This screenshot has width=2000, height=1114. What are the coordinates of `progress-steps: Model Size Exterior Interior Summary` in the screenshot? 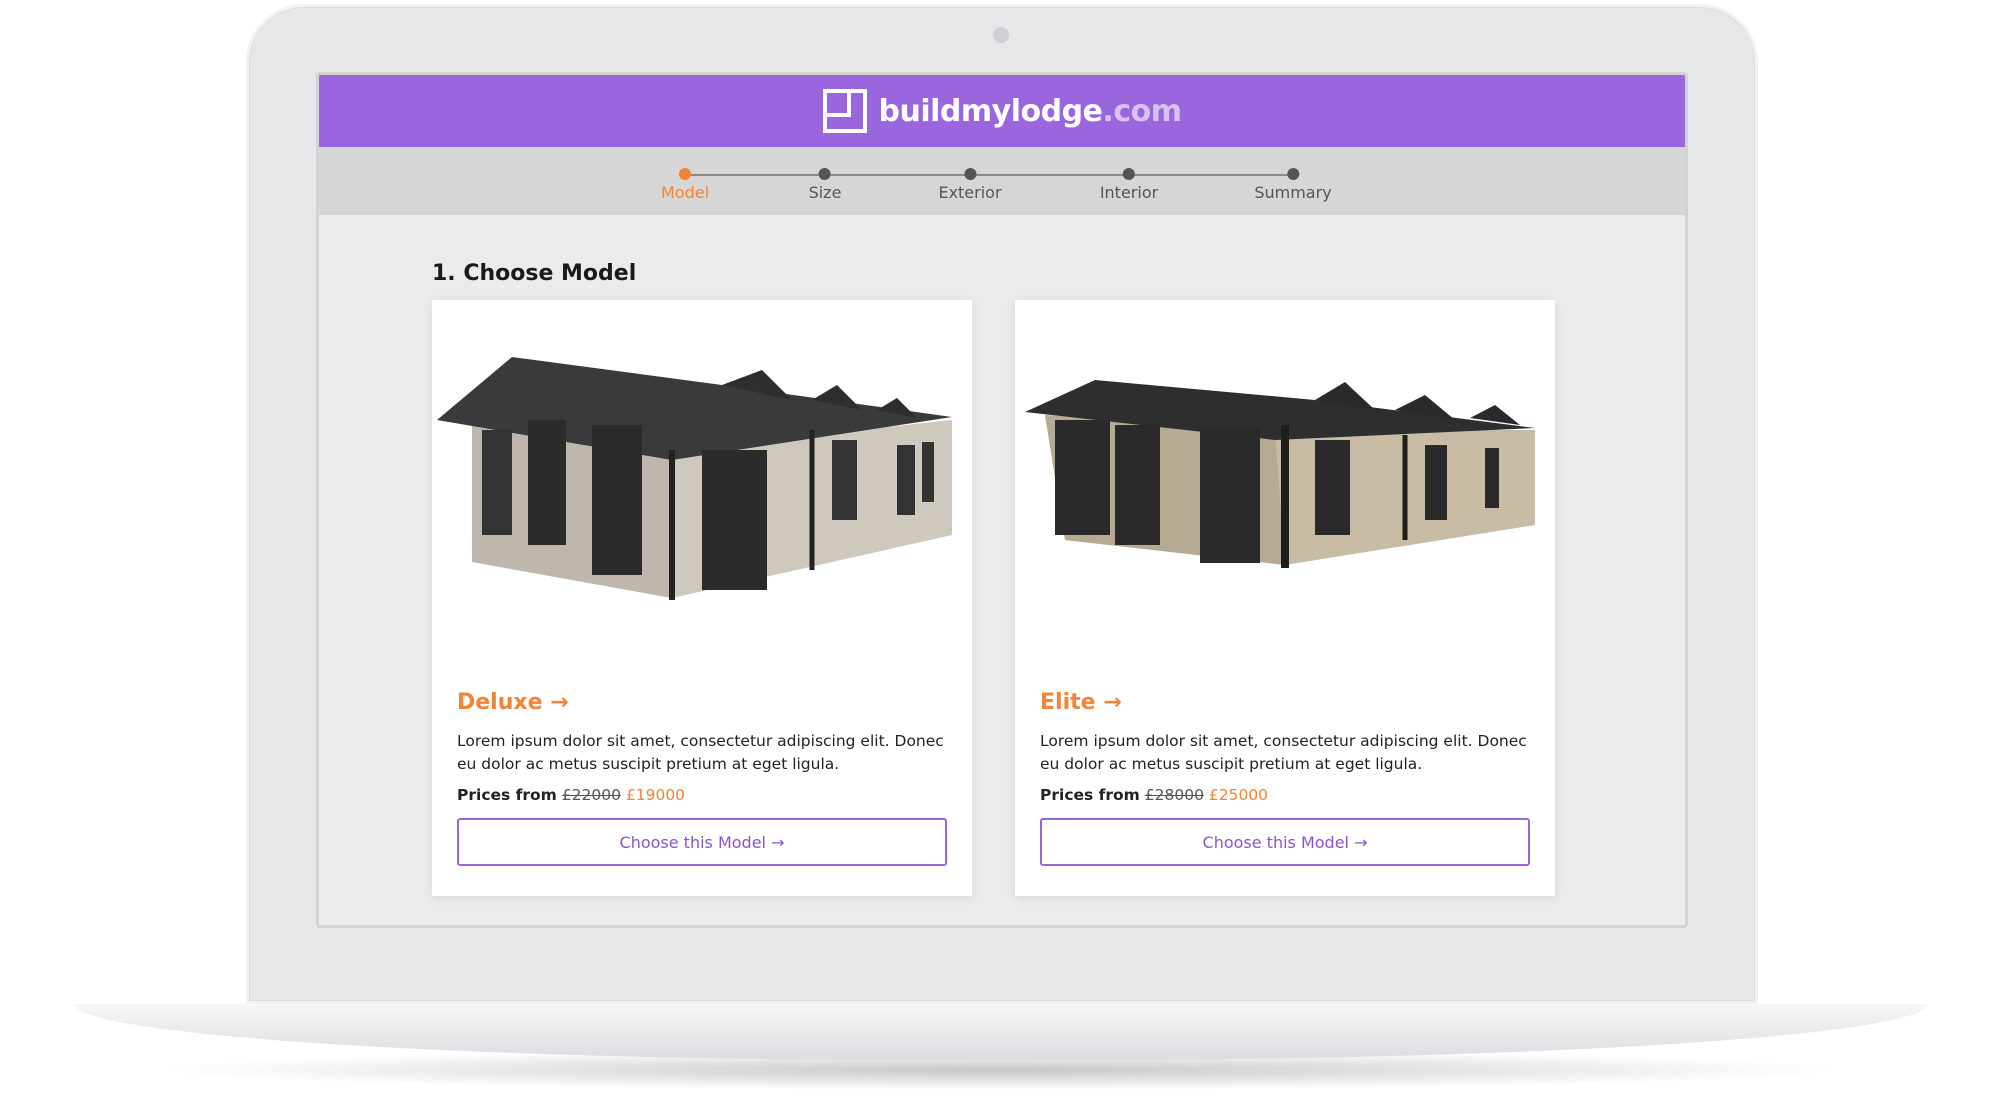 It's located at (1002, 181).